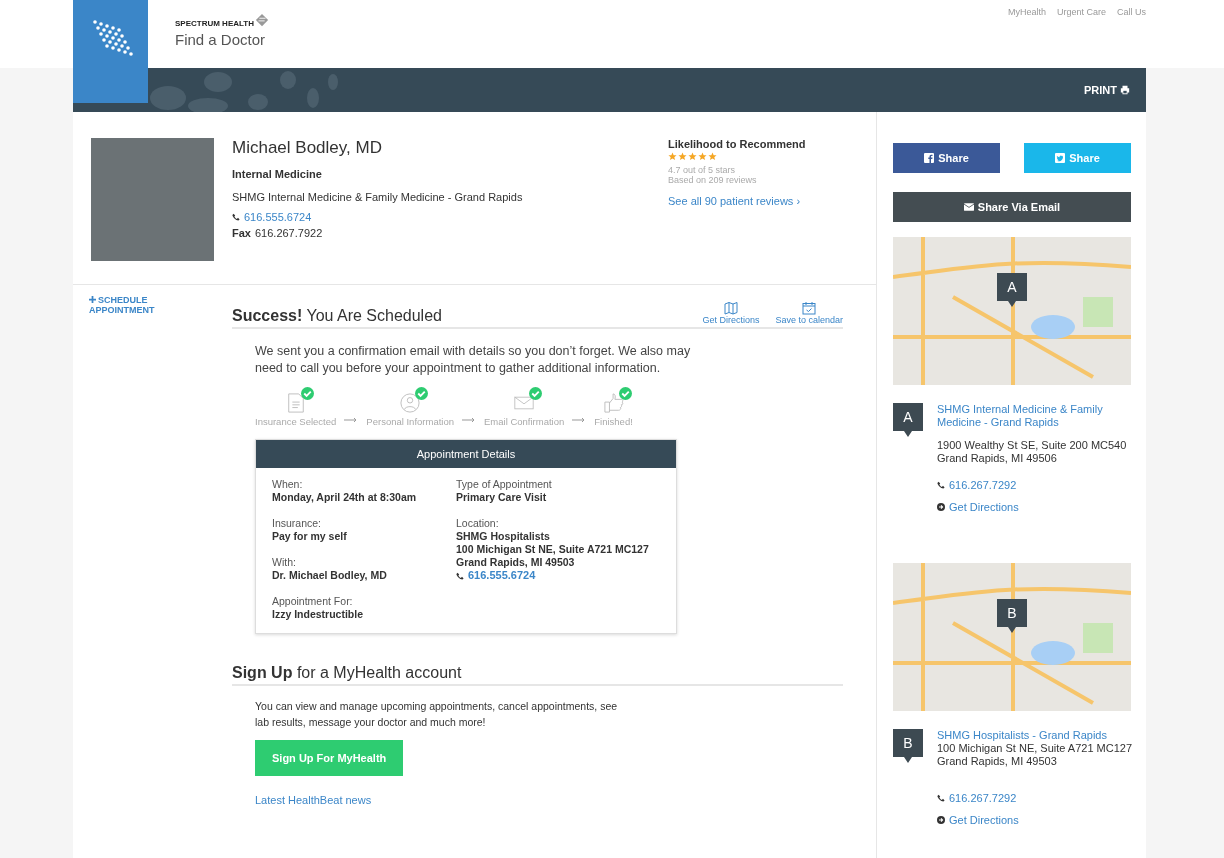 The width and height of the screenshot is (1224, 858). What do you see at coordinates (466, 454) in the screenshot?
I see `card-header: Appointment Details` at bounding box center [466, 454].